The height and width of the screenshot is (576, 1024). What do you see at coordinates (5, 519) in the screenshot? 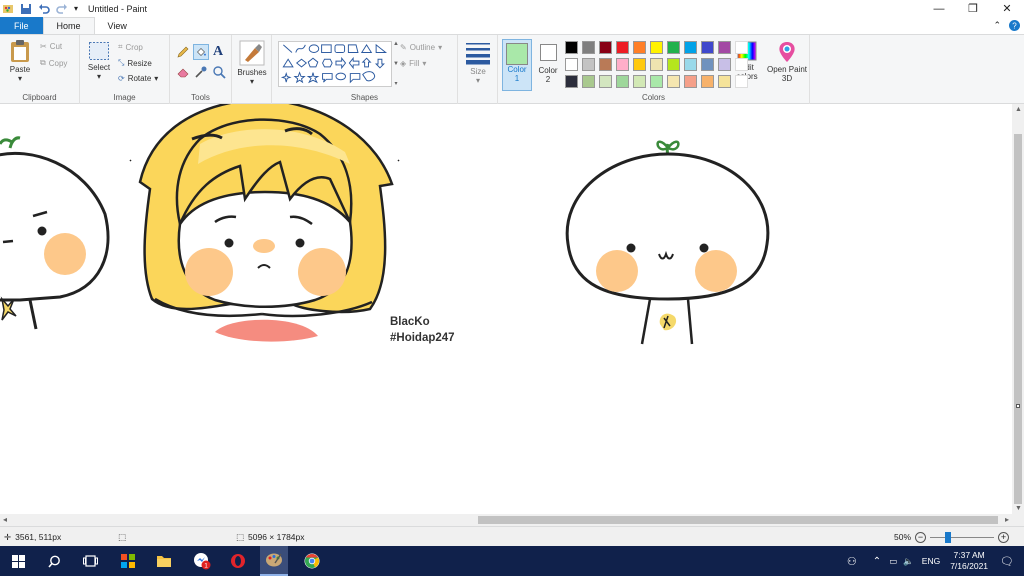
I see `scroll-left-icon: ◂` at bounding box center [5, 519].